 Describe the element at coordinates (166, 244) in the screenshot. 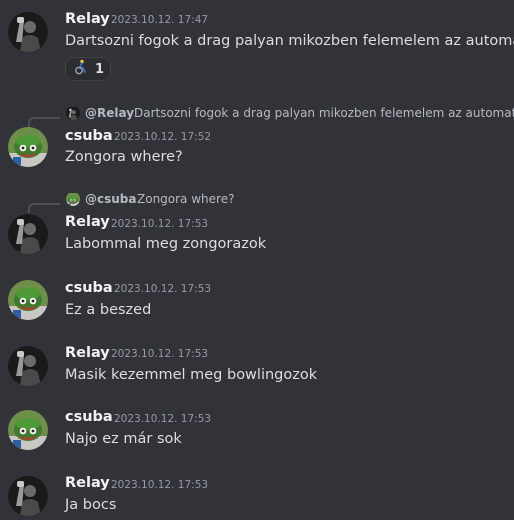

I see `message-text: Labommal meg zongorazok` at that location.